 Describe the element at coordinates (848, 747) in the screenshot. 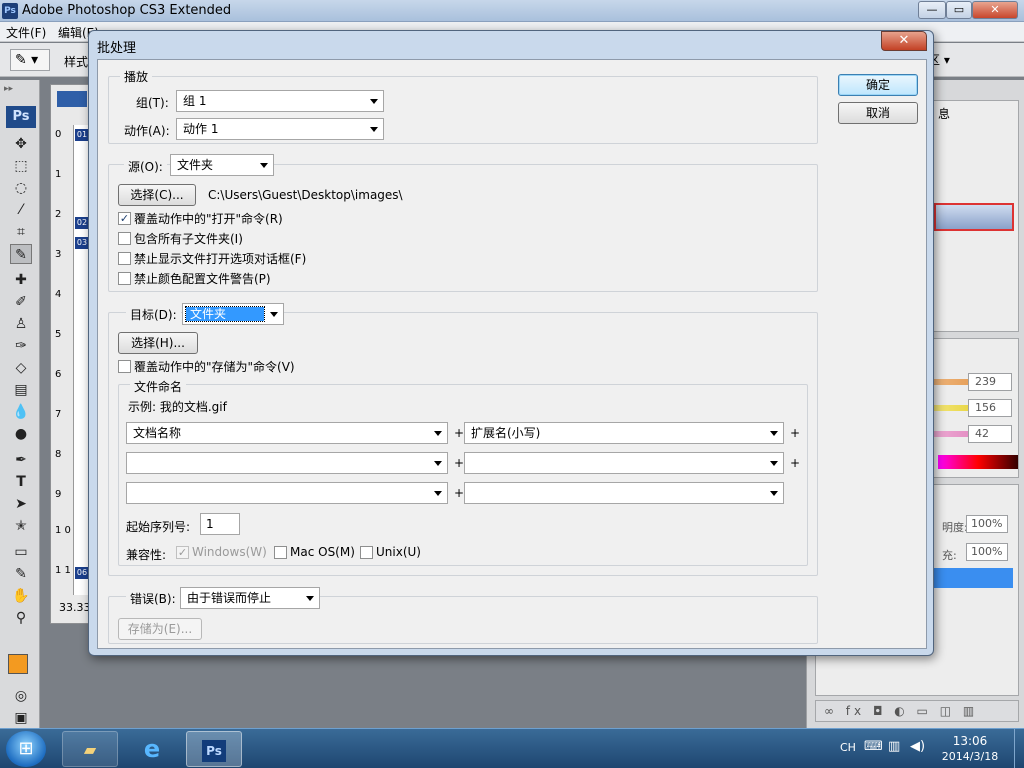

I see `language-indicator: CH` at that location.